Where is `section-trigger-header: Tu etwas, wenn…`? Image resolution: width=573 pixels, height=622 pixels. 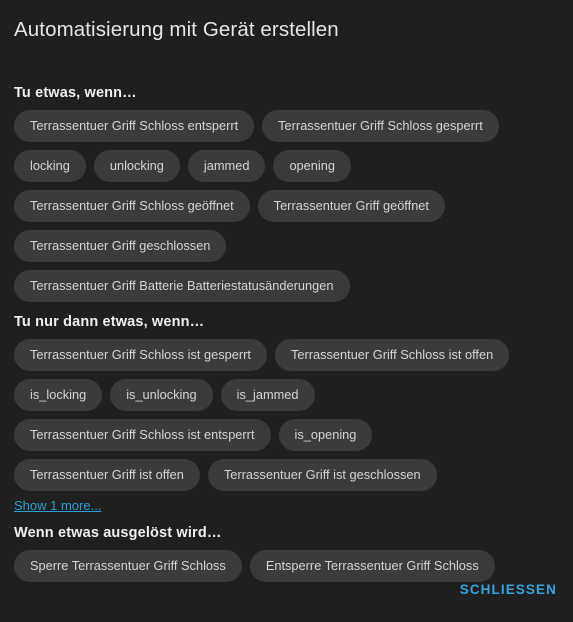 section-trigger-header: Tu etwas, wenn… is located at coordinates (75, 93).